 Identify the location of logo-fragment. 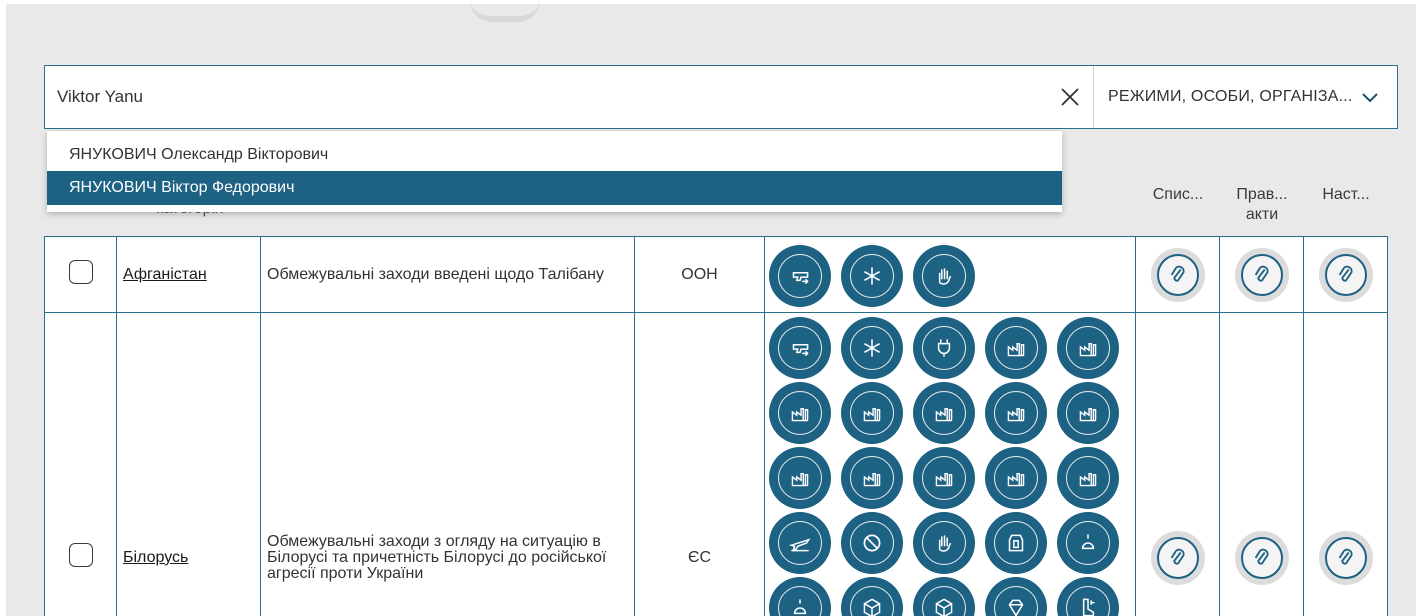
(505, 11).